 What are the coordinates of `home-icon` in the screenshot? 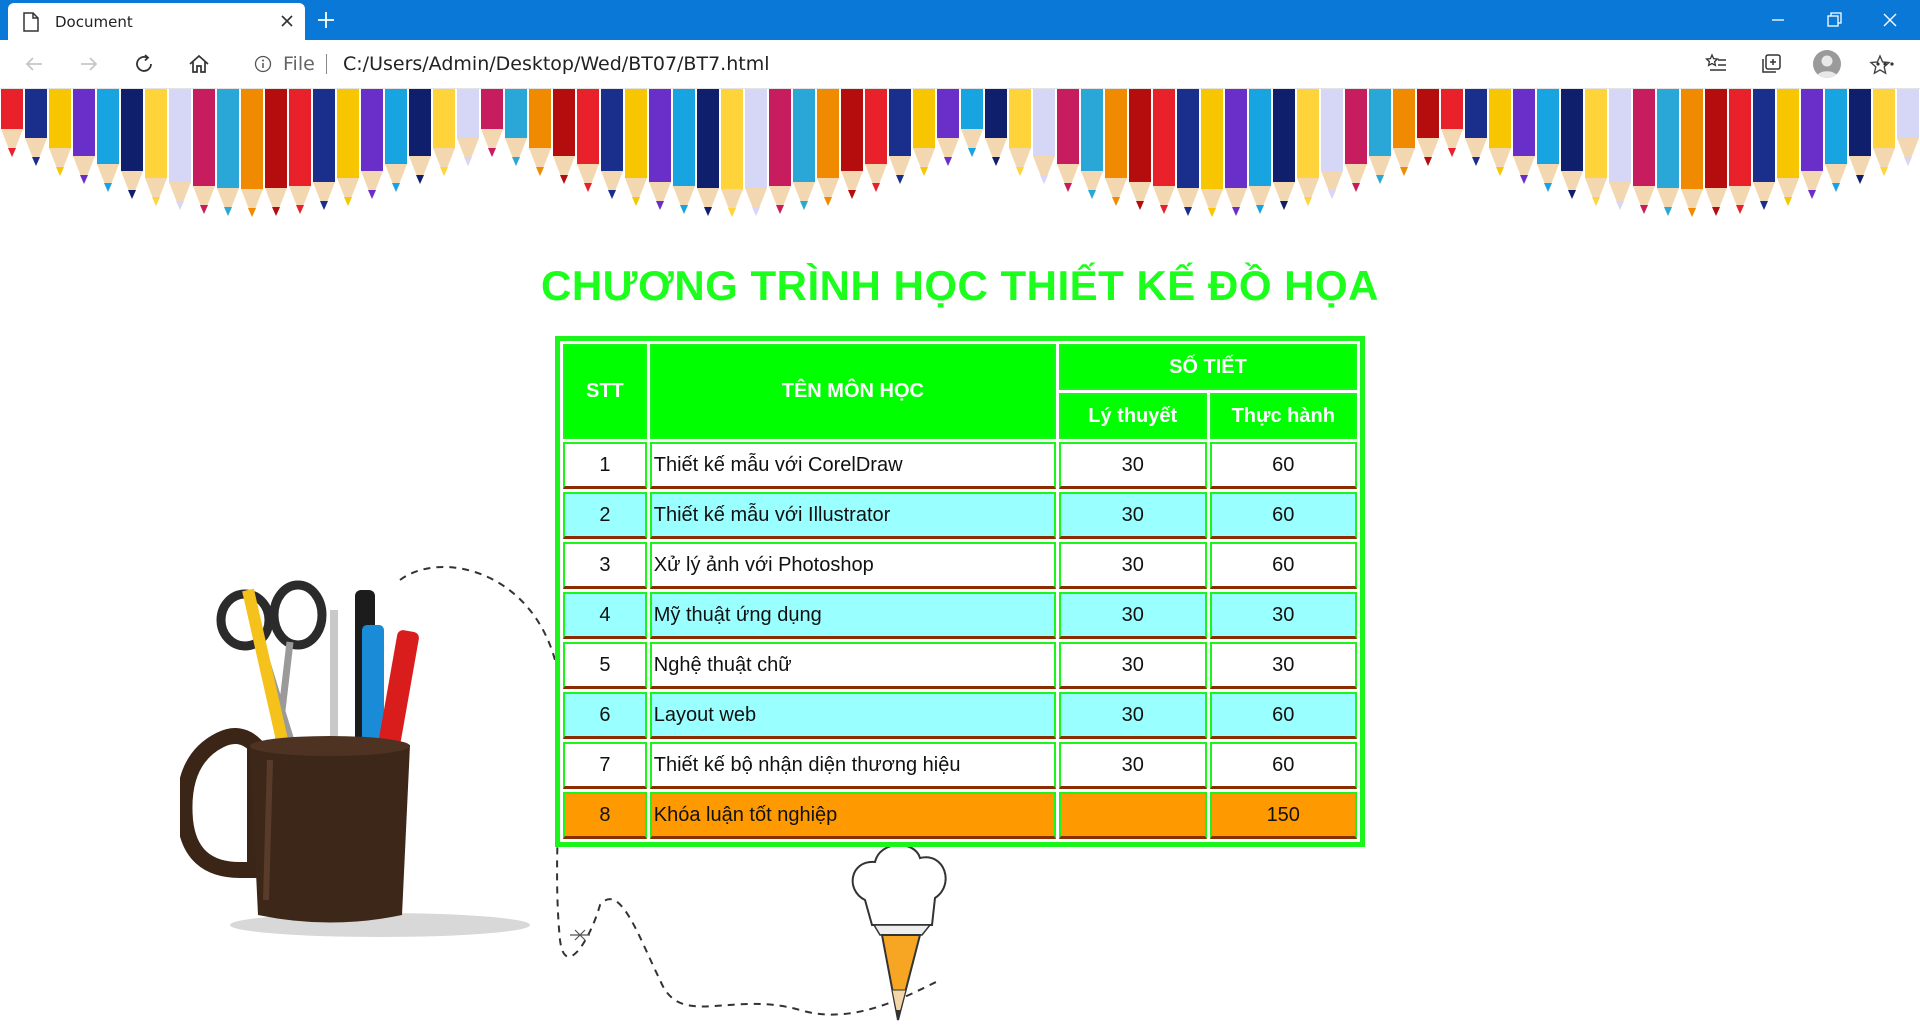 It's located at (199, 64).